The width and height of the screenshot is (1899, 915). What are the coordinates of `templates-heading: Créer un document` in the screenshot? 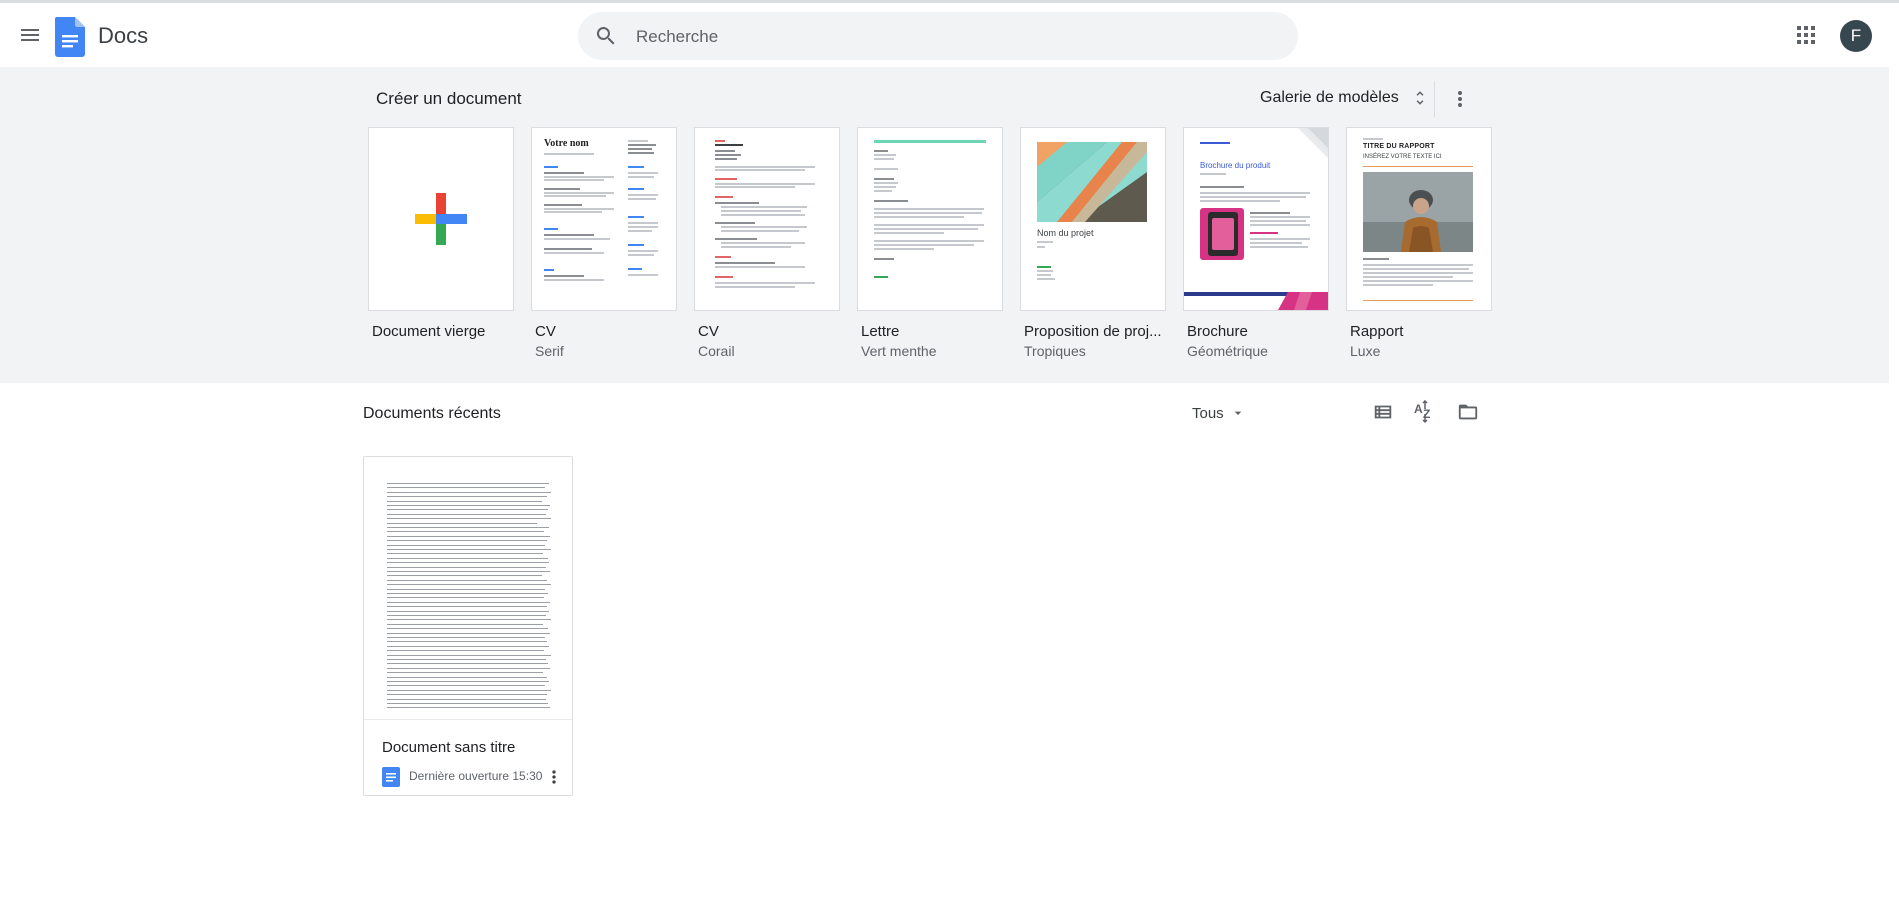 It's located at (449, 98).